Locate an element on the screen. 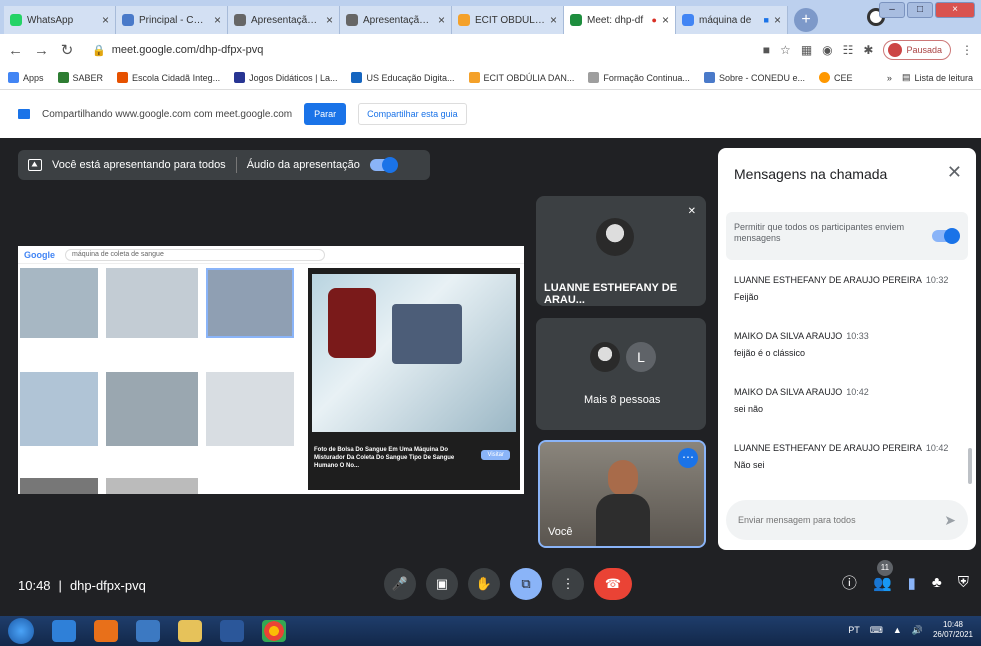 The width and height of the screenshot is (981, 646). tab-apresentacao-2: Apresentação do × is located at coordinates (396, 20).